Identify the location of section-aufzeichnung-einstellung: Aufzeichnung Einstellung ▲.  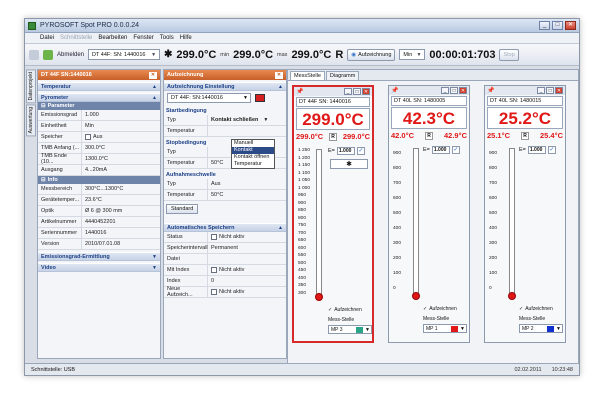
(225, 86).